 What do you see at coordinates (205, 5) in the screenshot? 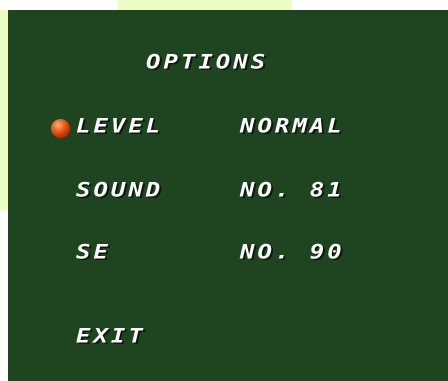
I see `backdrop-tint-top` at bounding box center [205, 5].